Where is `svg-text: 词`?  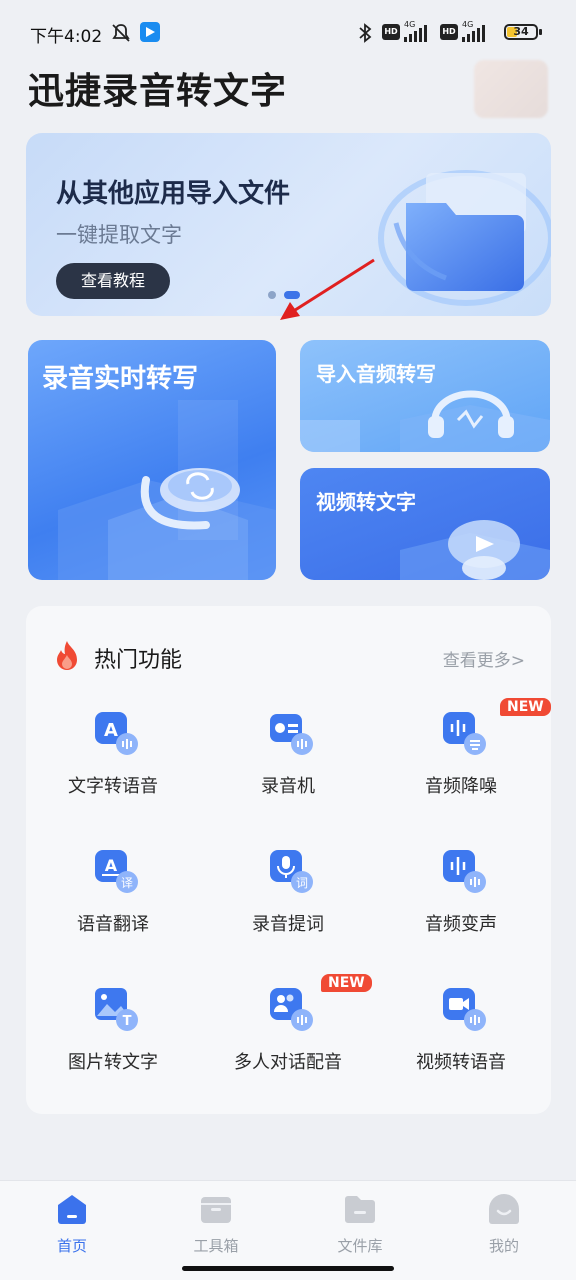 svg-text: 词 is located at coordinates (302, 883).